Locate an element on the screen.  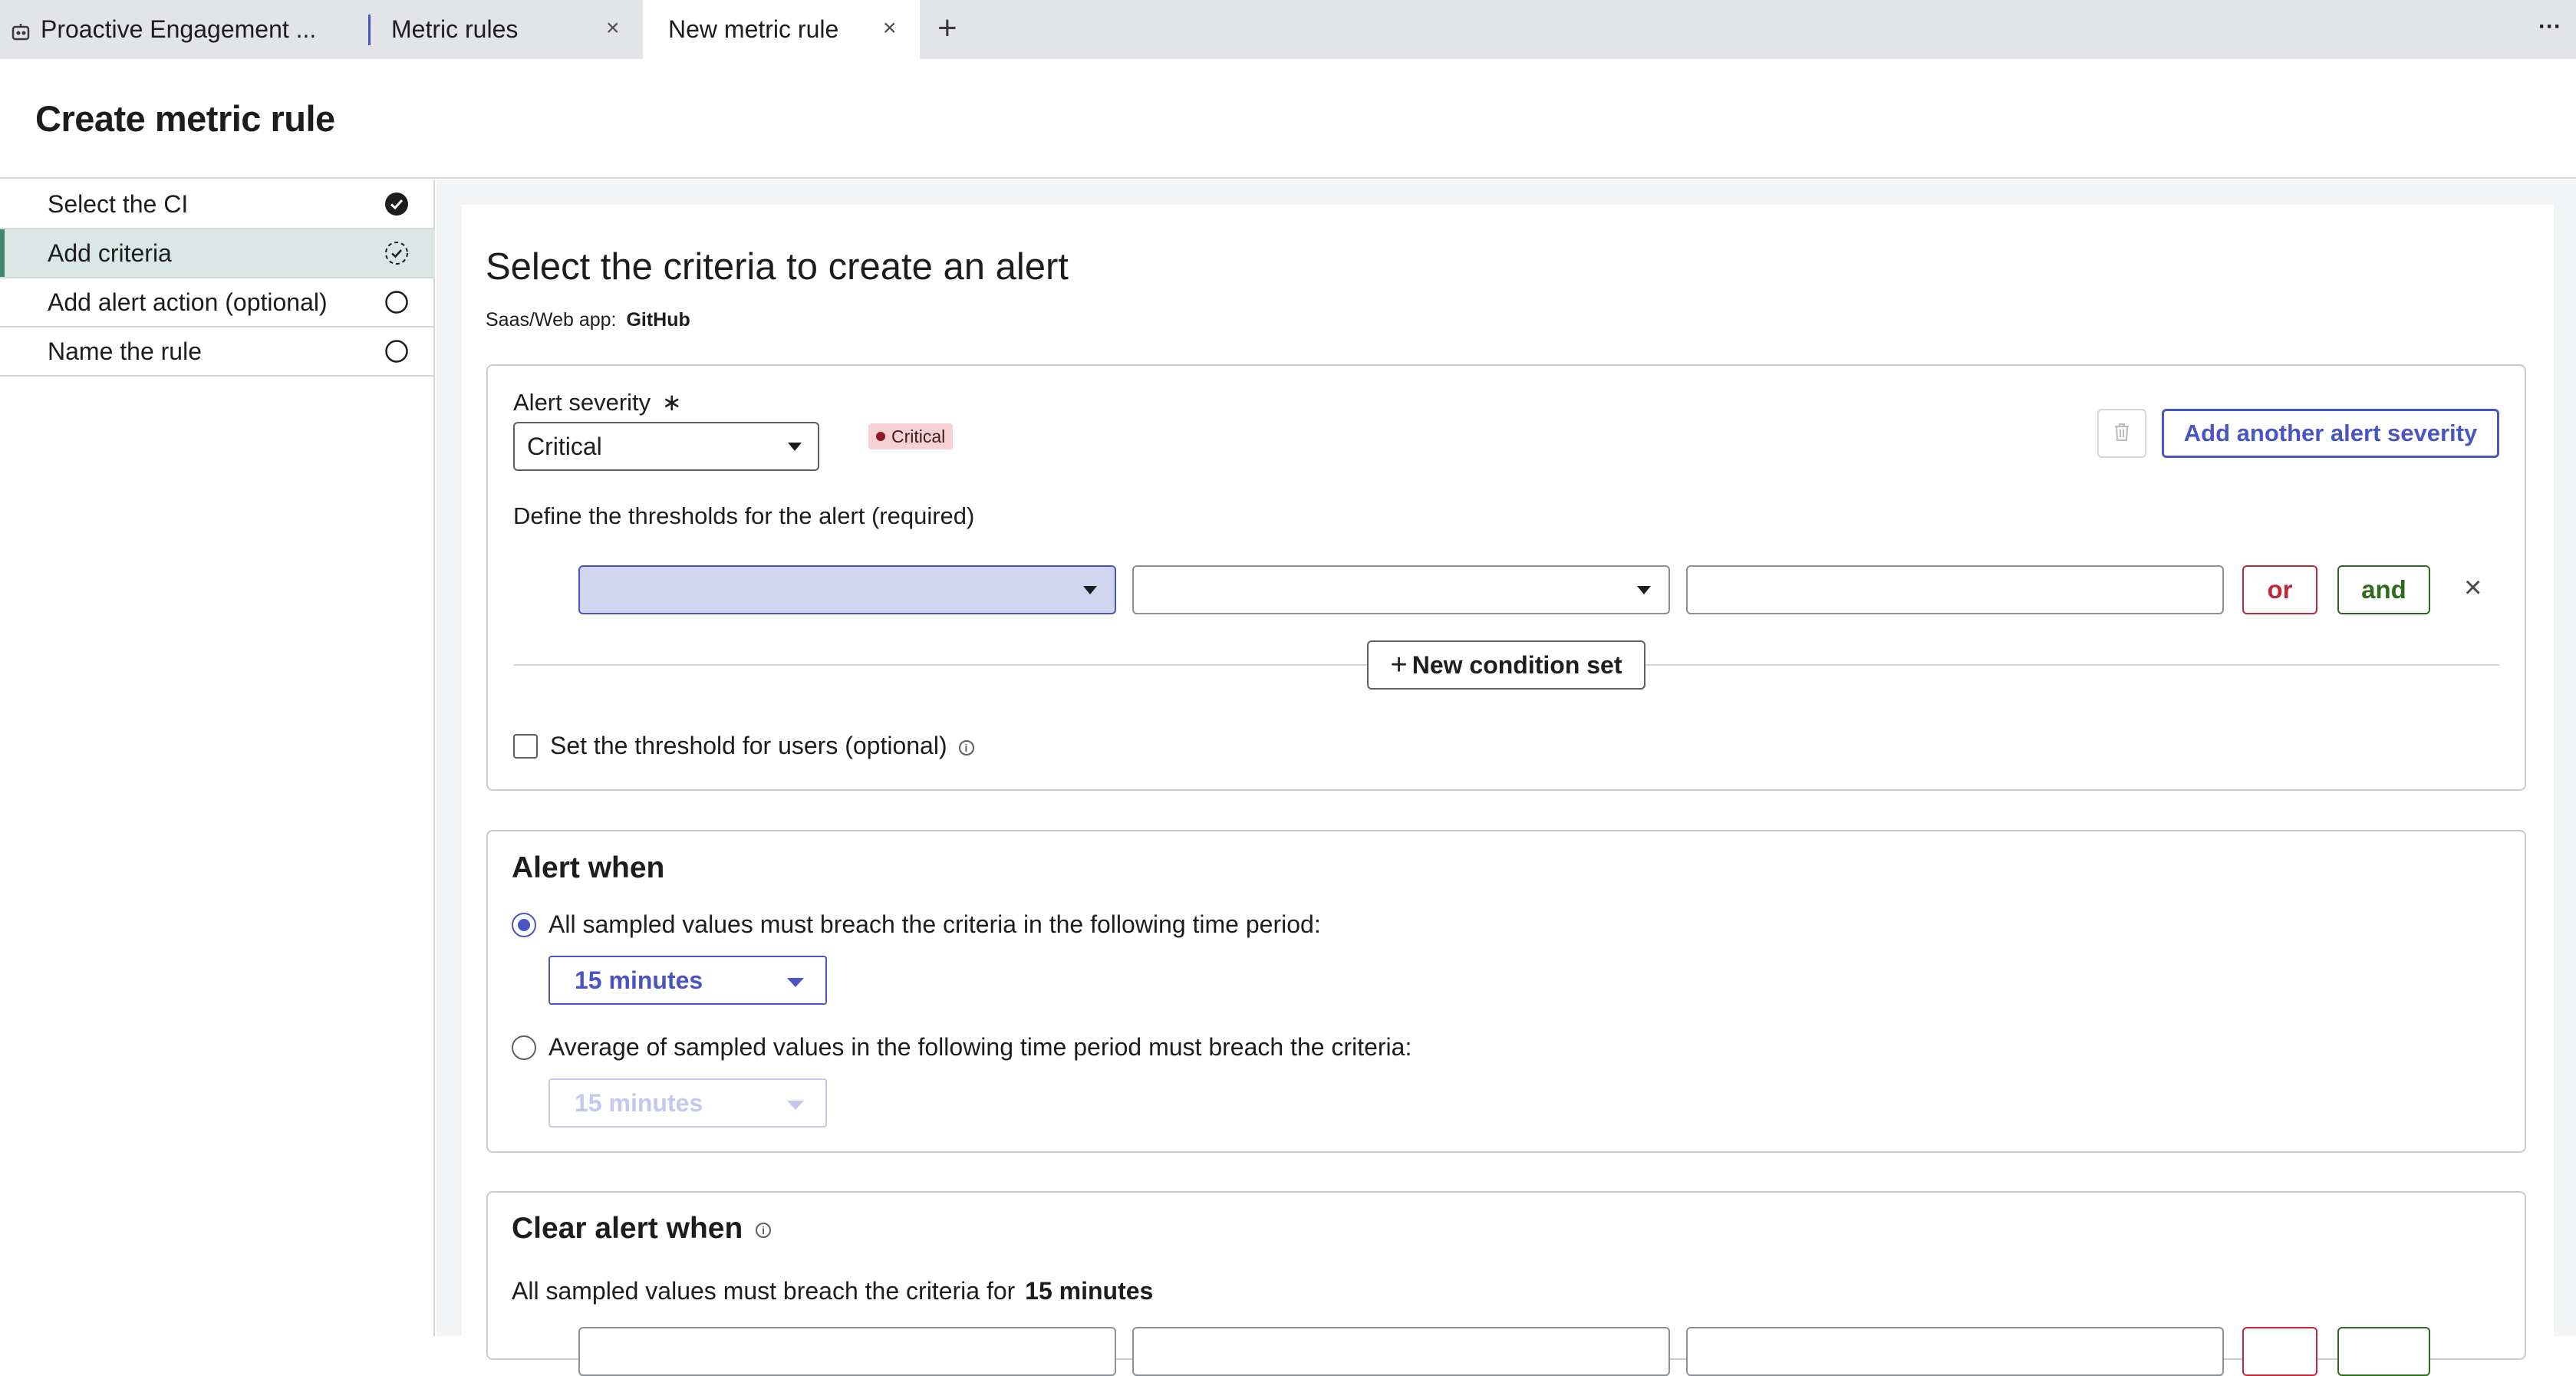
clear-metric-select is located at coordinates (847, 1351).